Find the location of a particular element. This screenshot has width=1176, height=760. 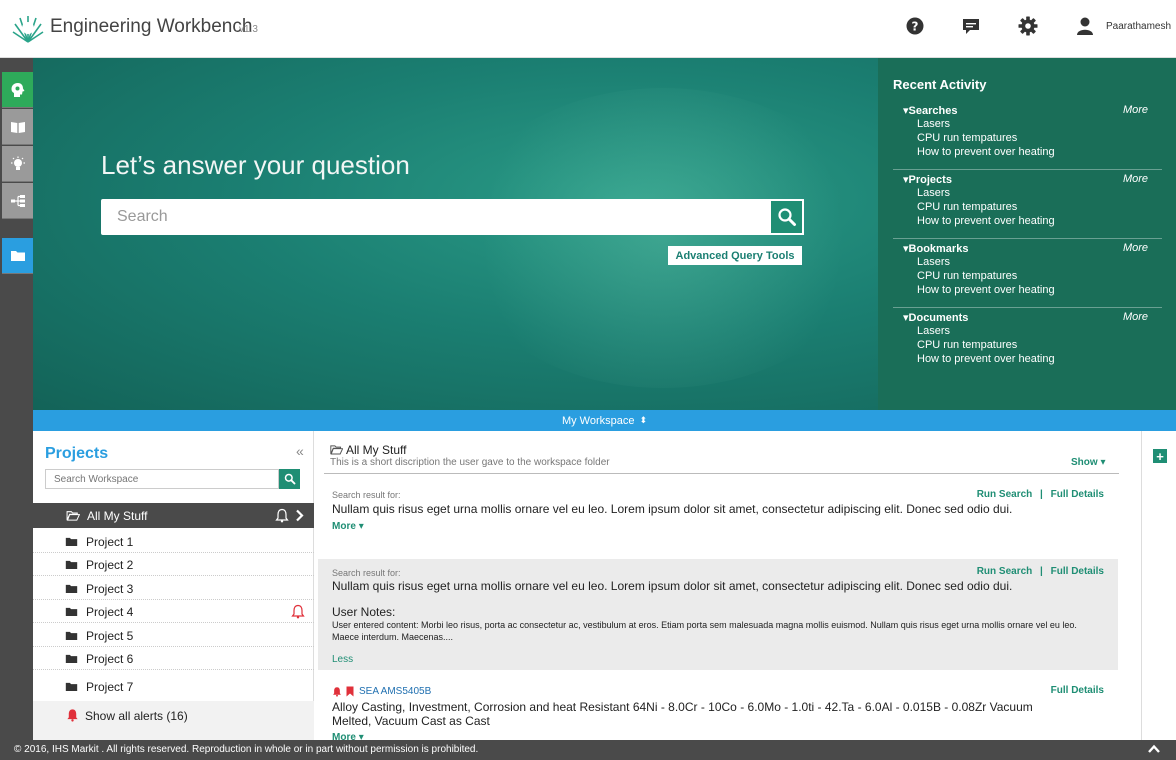

workspace-search-button is located at coordinates (289, 479).